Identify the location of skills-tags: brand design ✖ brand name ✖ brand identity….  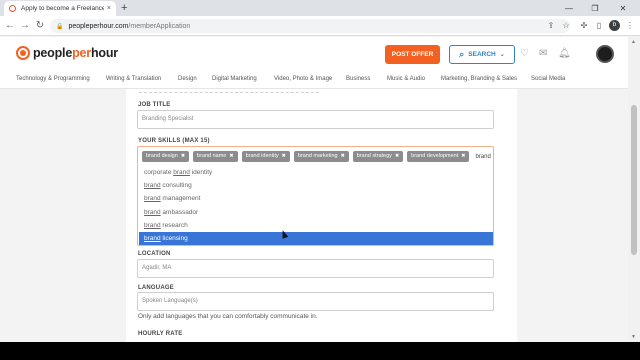
(316, 156).